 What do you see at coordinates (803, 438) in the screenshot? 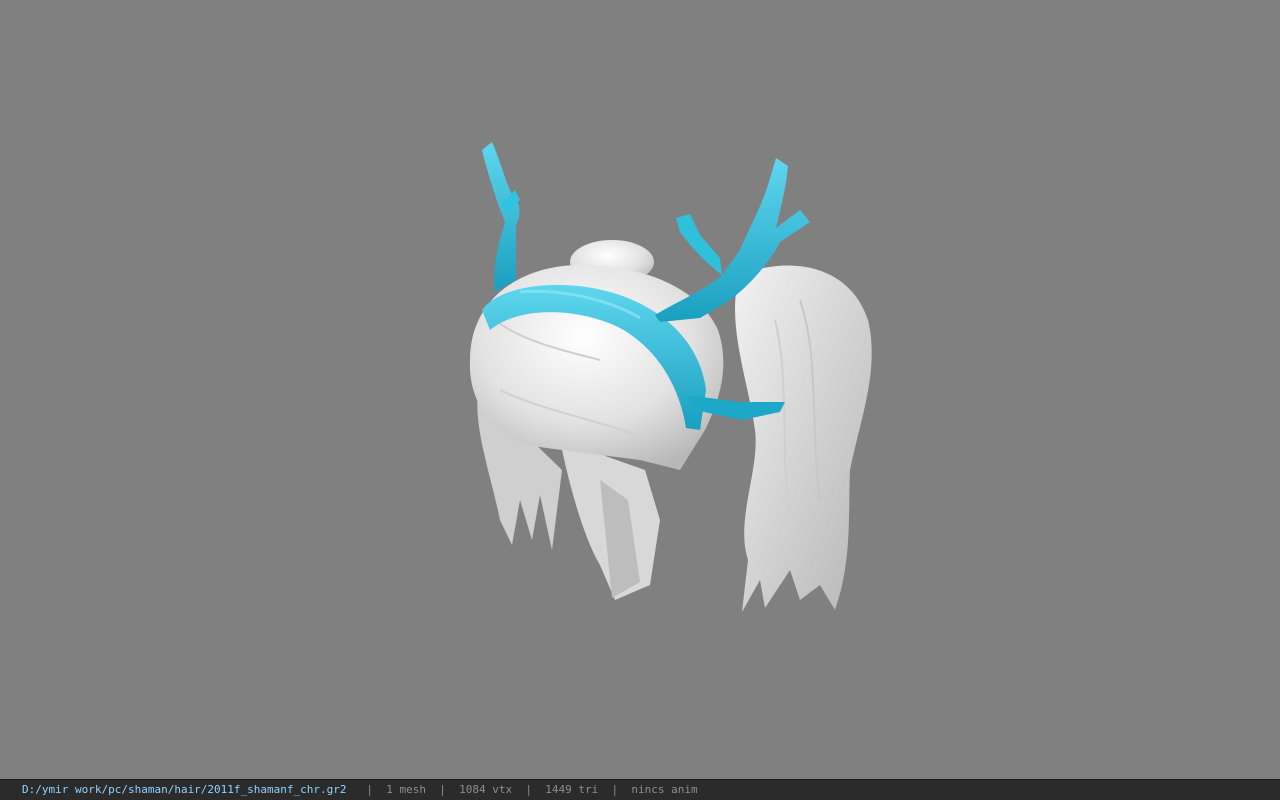
I see `hair-ponytail-right` at bounding box center [803, 438].